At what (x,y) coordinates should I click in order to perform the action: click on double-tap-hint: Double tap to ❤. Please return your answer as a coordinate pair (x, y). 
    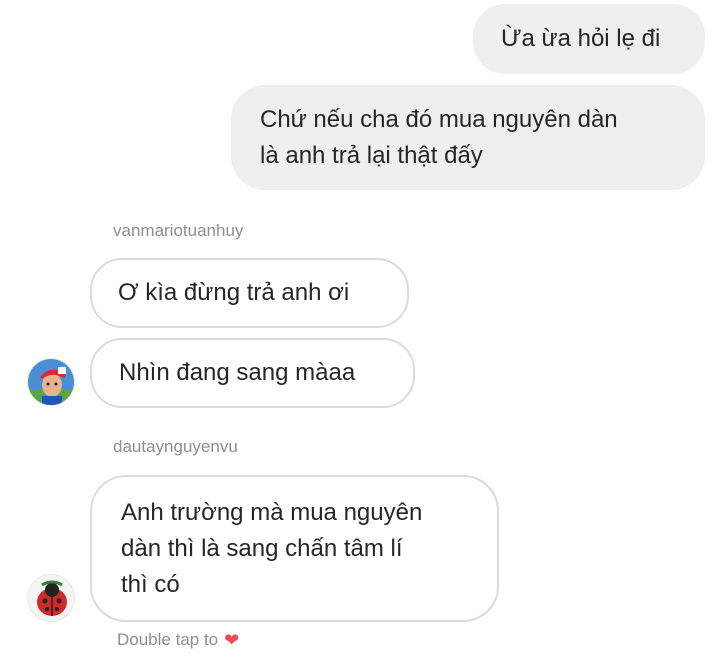
    Looking at the image, I should click on (178, 640).